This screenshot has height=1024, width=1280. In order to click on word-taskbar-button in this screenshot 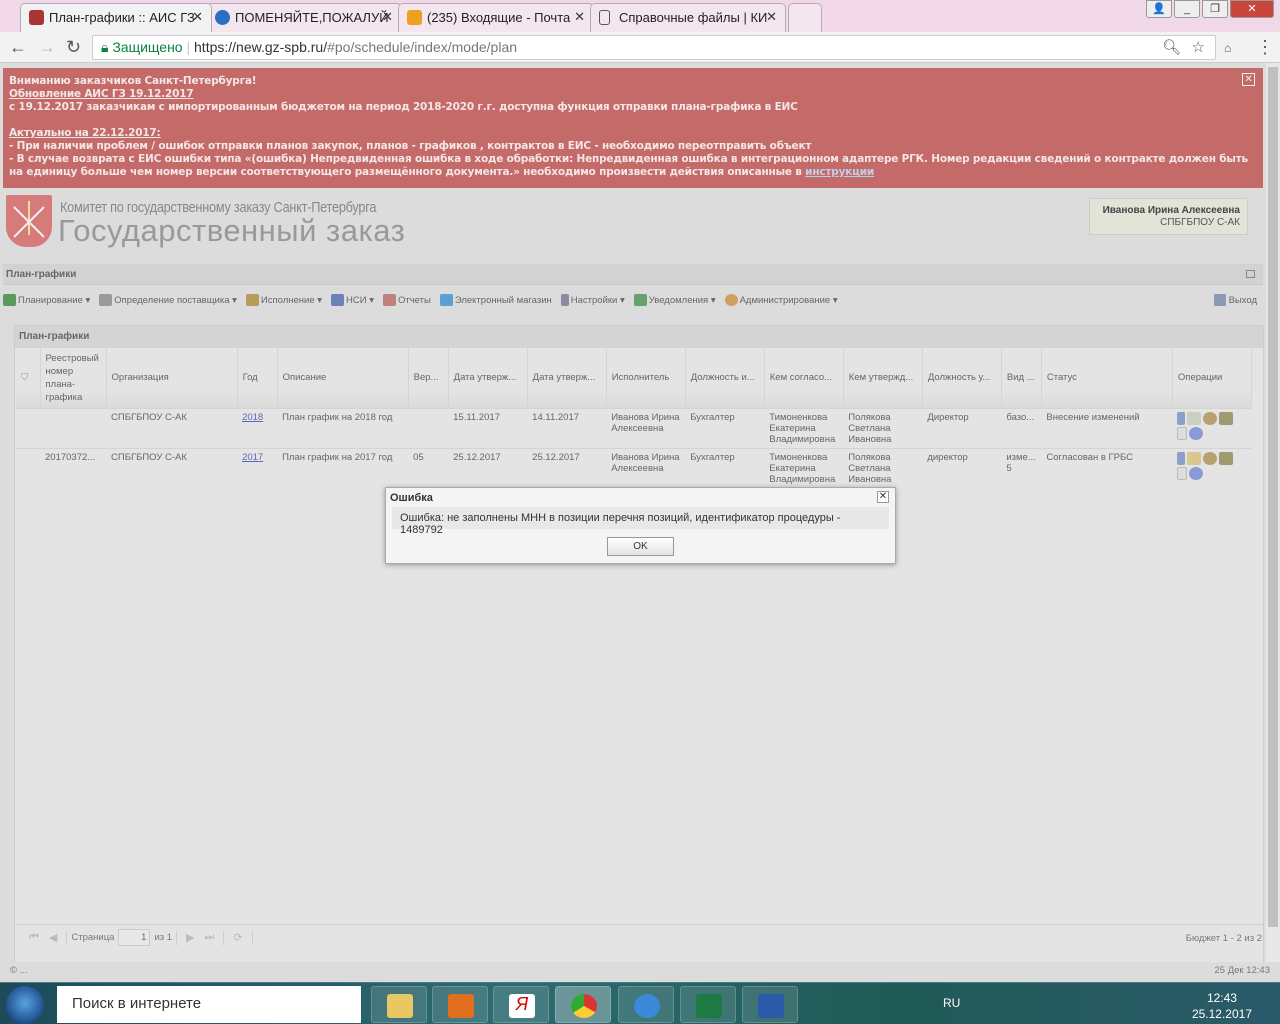, I will do `click(770, 1004)`.